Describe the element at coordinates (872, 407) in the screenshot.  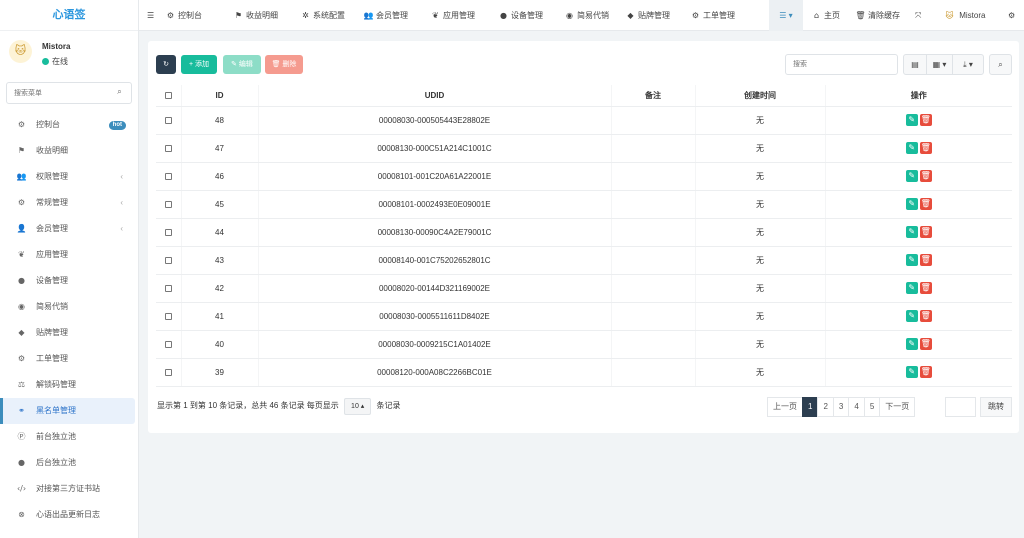
I see `page-5-button: 5` at that location.